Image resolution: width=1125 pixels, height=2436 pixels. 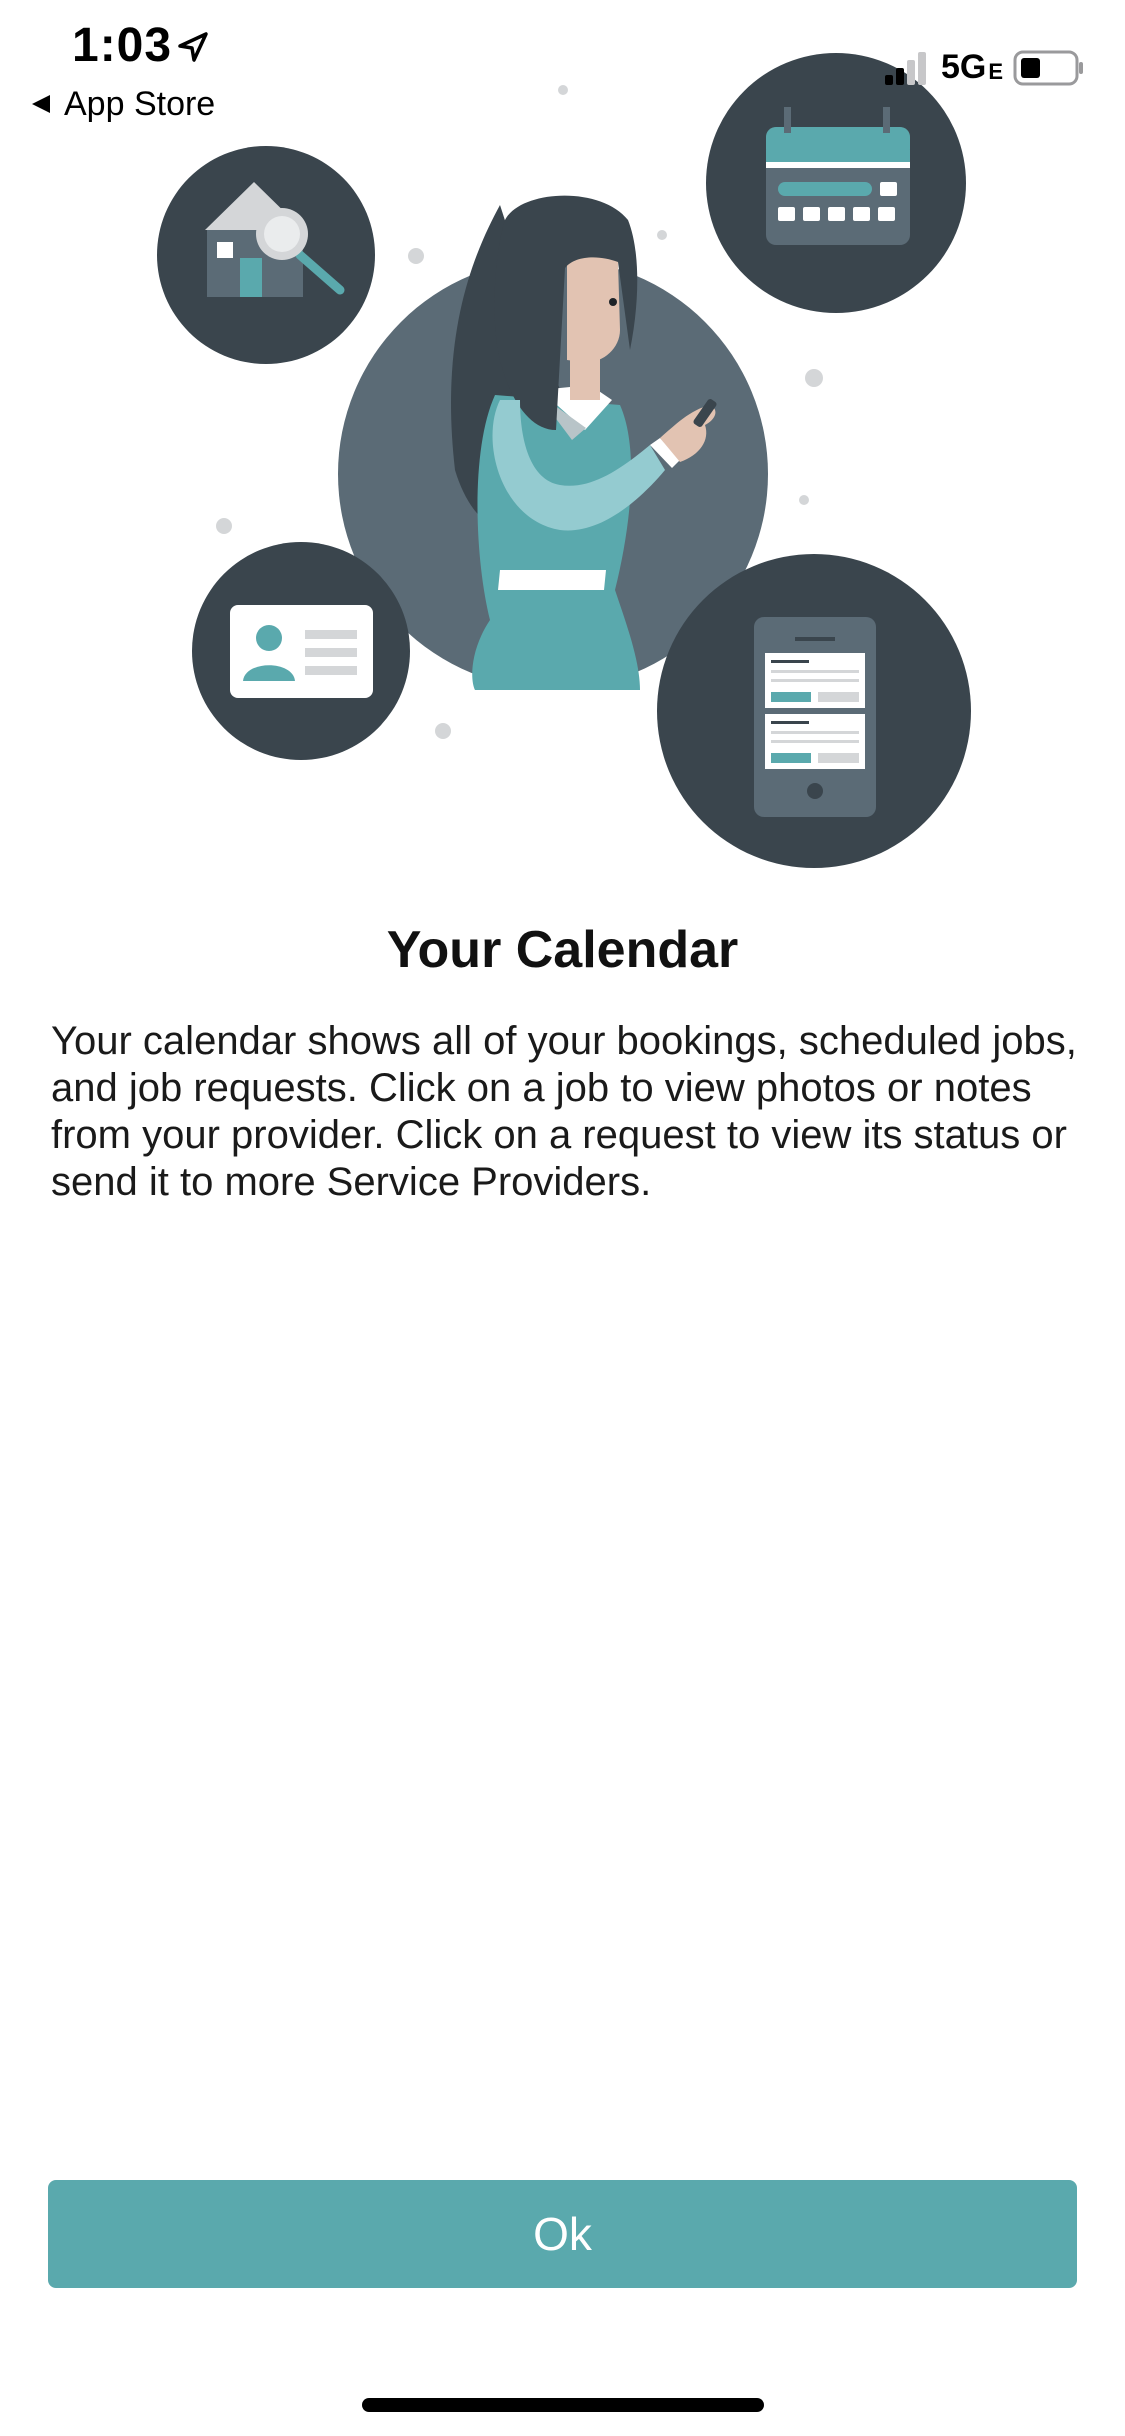 I want to click on id-card-icon, so click(x=301, y=651).